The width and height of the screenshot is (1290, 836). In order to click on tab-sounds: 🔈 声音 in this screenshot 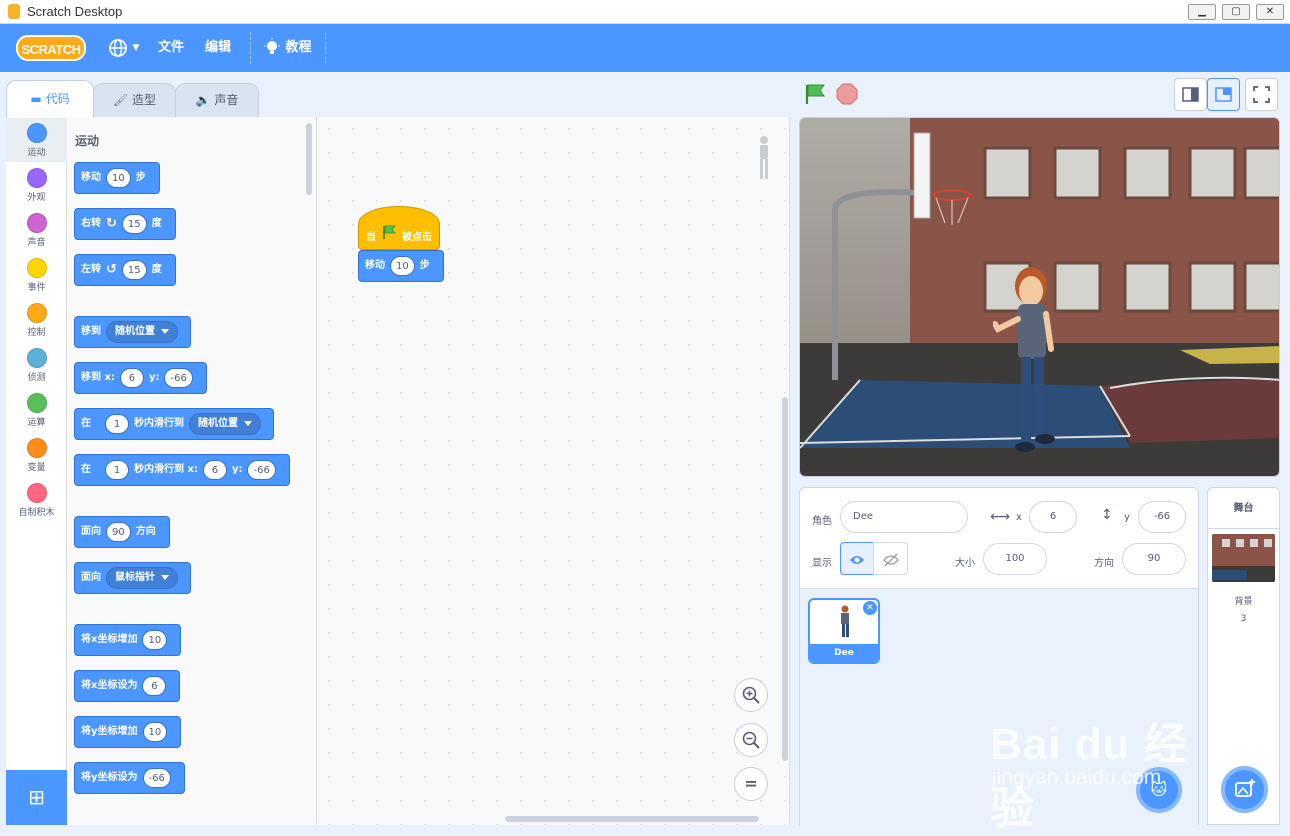, I will do `click(217, 100)`.